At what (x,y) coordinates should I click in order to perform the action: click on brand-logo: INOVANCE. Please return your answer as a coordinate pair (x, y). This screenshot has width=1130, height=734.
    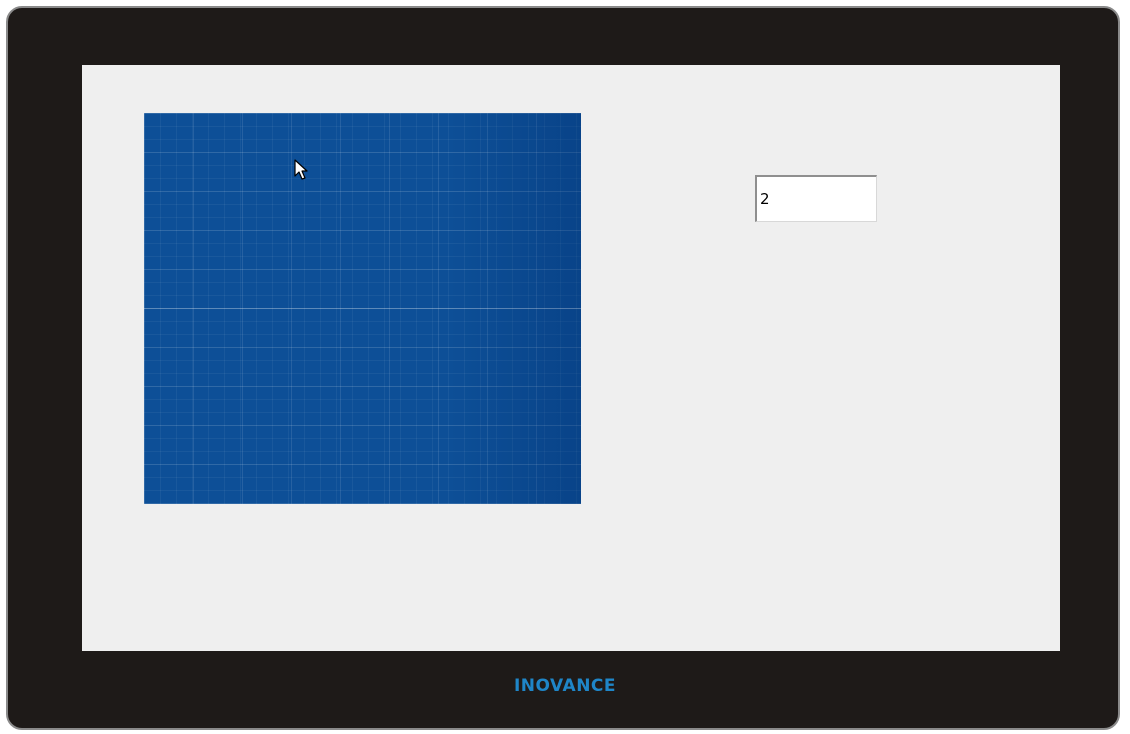
    Looking at the image, I should click on (565, 686).